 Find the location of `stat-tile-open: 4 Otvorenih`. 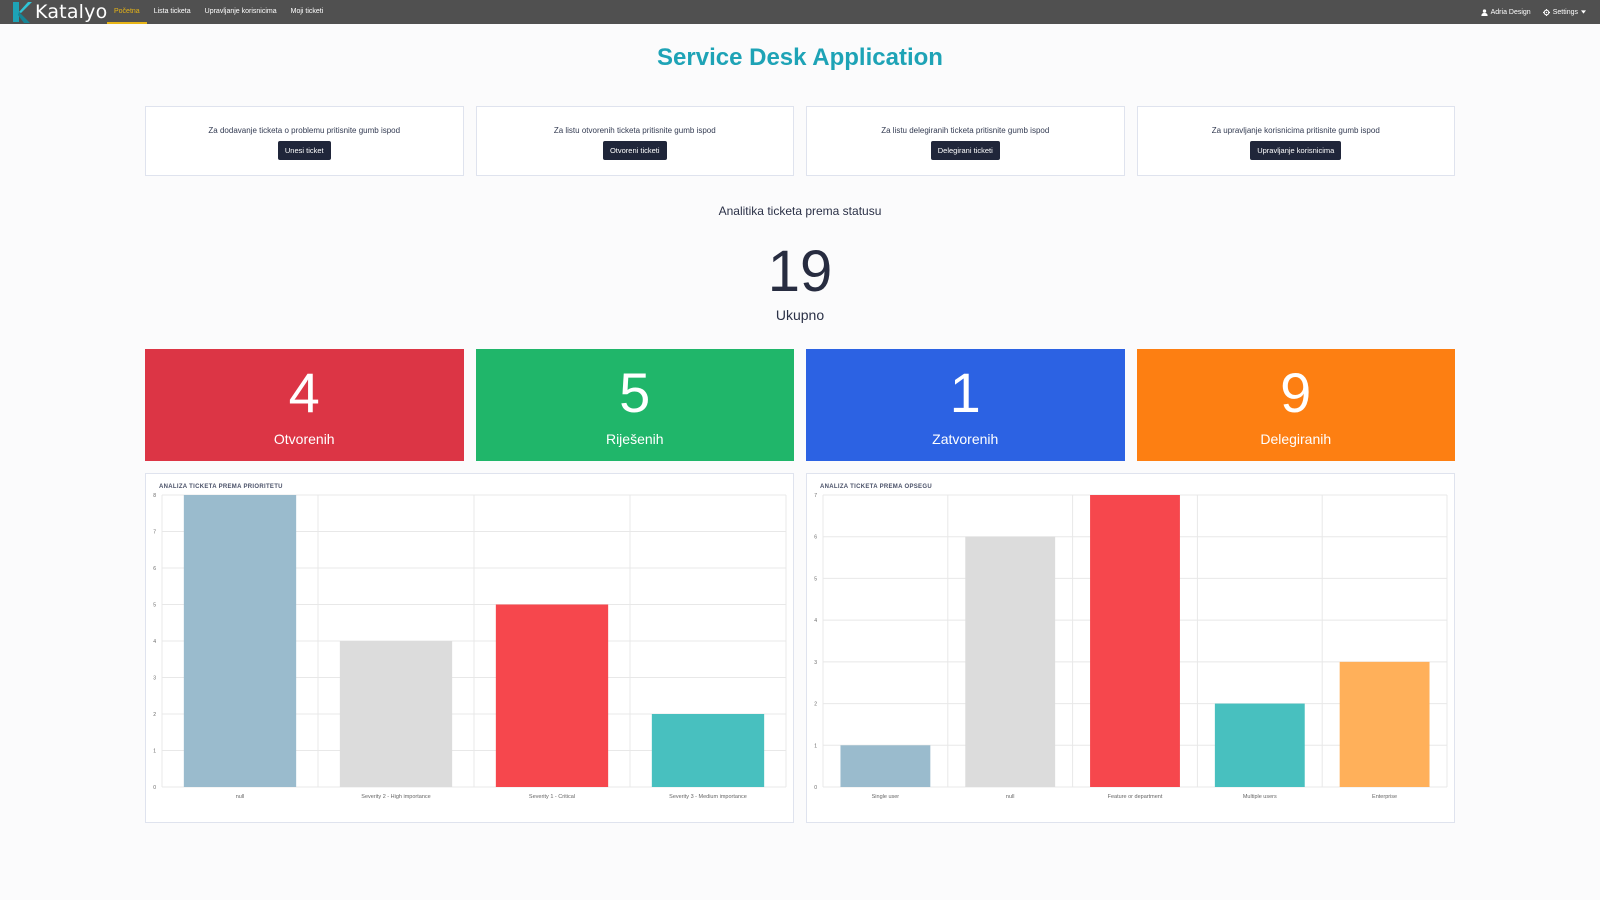

stat-tile-open: 4 Otvorenih is located at coordinates (304, 405).